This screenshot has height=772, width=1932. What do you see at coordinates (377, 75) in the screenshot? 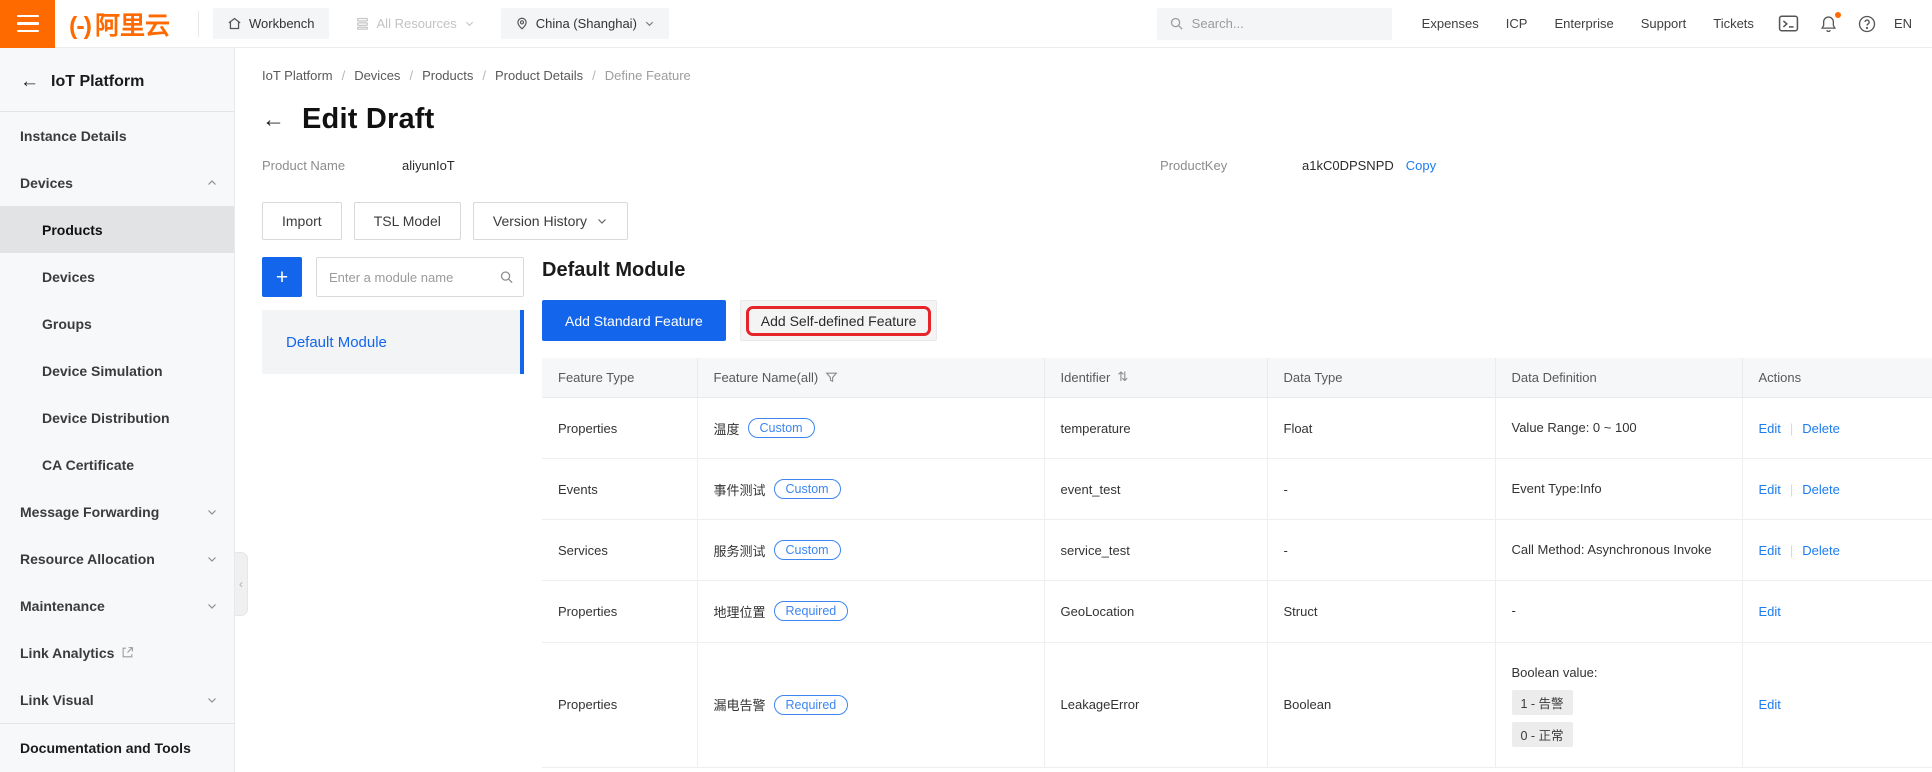
I see `breadcrumb-item-devices: Devices` at bounding box center [377, 75].